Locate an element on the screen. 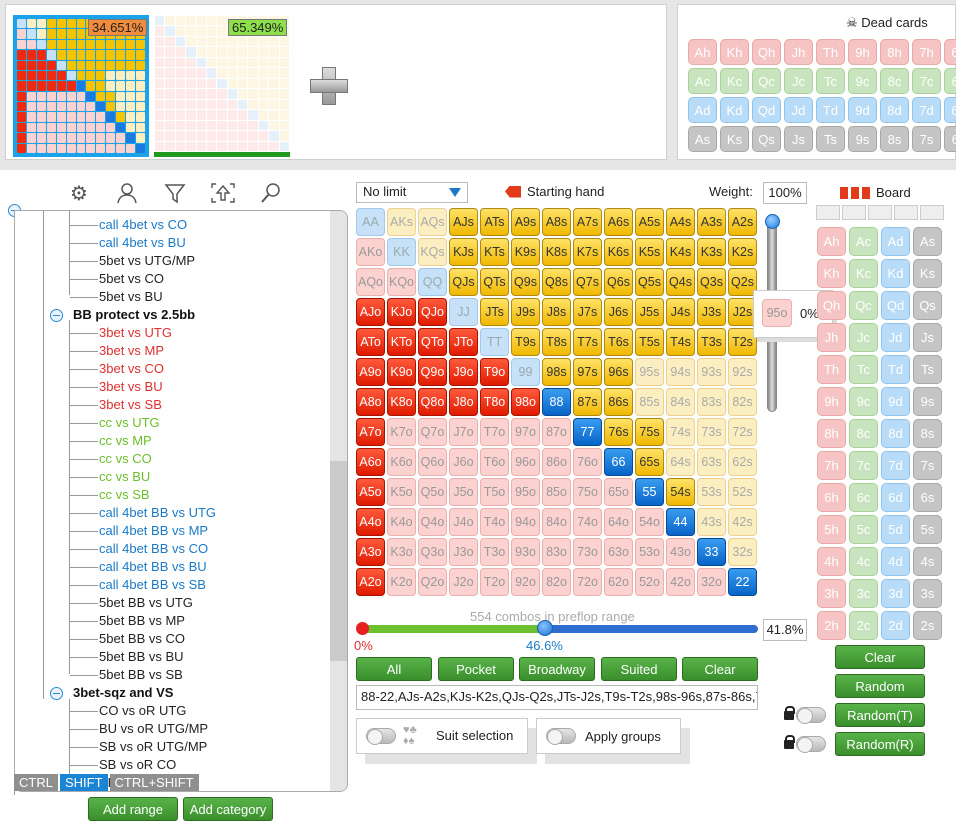 The width and height of the screenshot is (956, 822). hand-cell: T3o is located at coordinates (494, 552).